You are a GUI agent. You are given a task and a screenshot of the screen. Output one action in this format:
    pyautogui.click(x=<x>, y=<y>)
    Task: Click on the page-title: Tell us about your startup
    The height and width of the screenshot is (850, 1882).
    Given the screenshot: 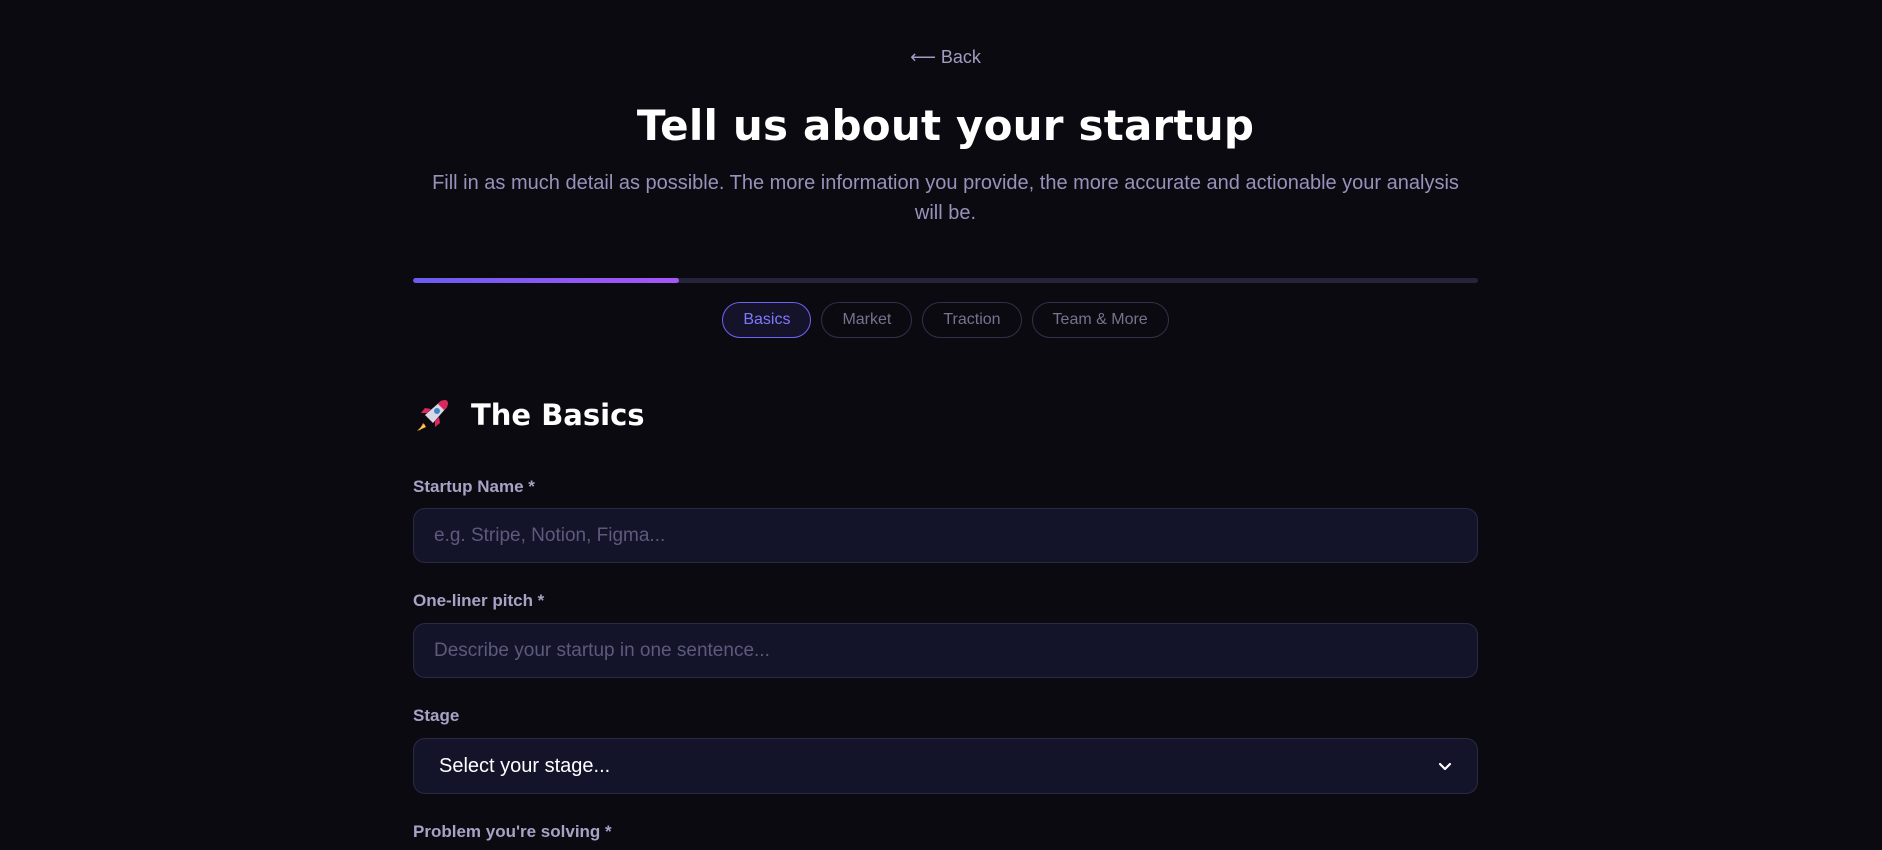 What is the action you would take?
    pyautogui.click(x=945, y=125)
    